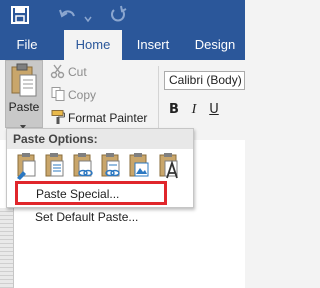 Image resolution: width=320 pixels, height=288 pixels. What do you see at coordinates (77, 72) in the screenshot?
I see `cut-label: Cut` at bounding box center [77, 72].